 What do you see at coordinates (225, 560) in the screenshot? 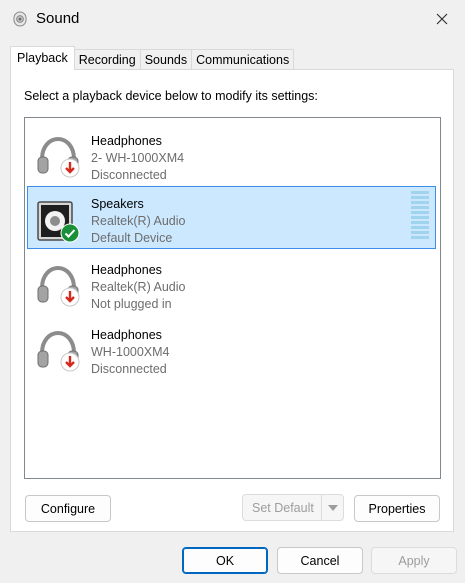
I see `ok-button: OK` at bounding box center [225, 560].